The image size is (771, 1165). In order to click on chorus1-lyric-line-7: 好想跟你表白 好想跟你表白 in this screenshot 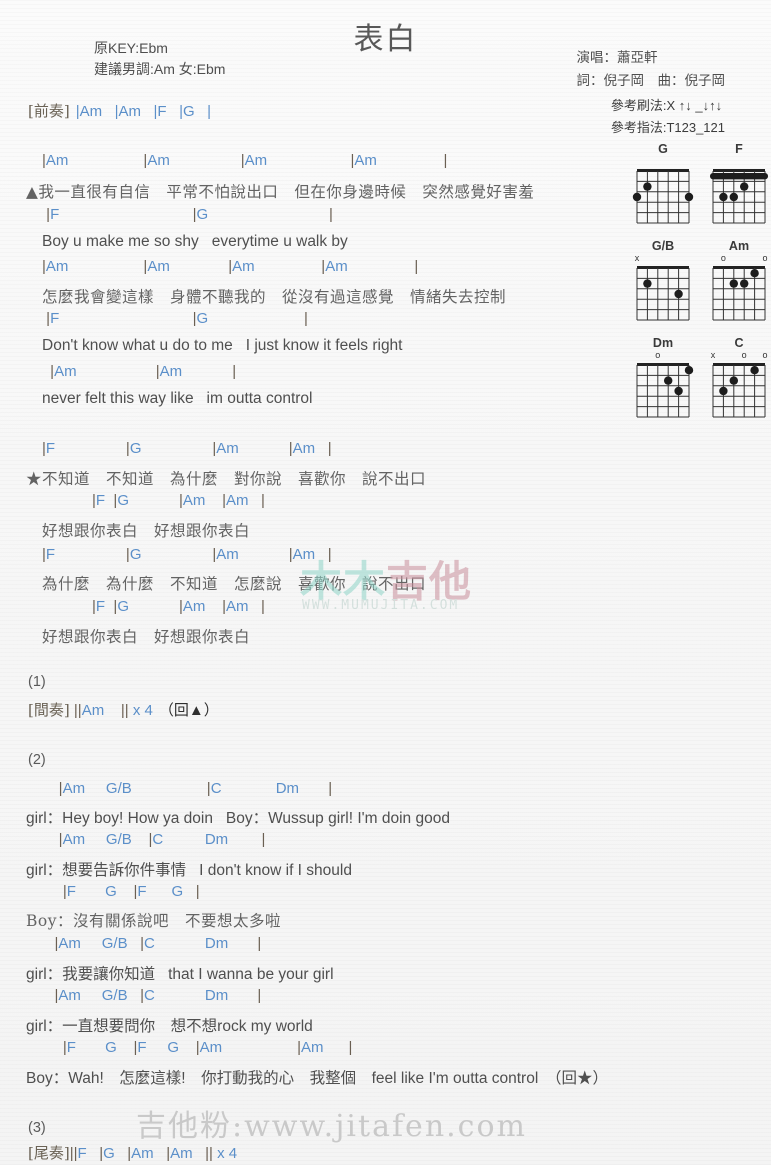, I will do `click(146, 637)`.